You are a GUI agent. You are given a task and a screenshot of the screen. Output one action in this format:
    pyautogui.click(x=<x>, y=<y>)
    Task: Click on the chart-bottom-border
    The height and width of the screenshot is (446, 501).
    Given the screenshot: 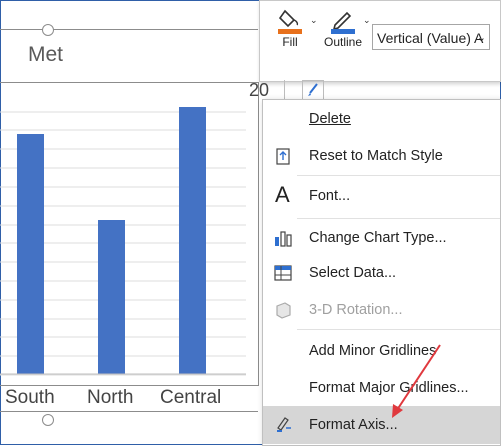 What is the action you would take?
    pyautogui.click(x=129, y=411)
    